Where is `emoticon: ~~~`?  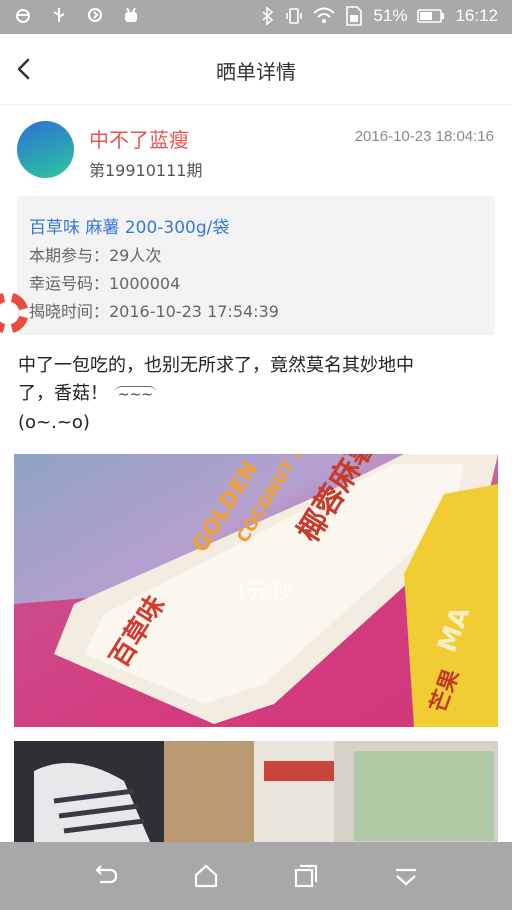 emoticon: ~~~ is located at coordinates (135, 394).